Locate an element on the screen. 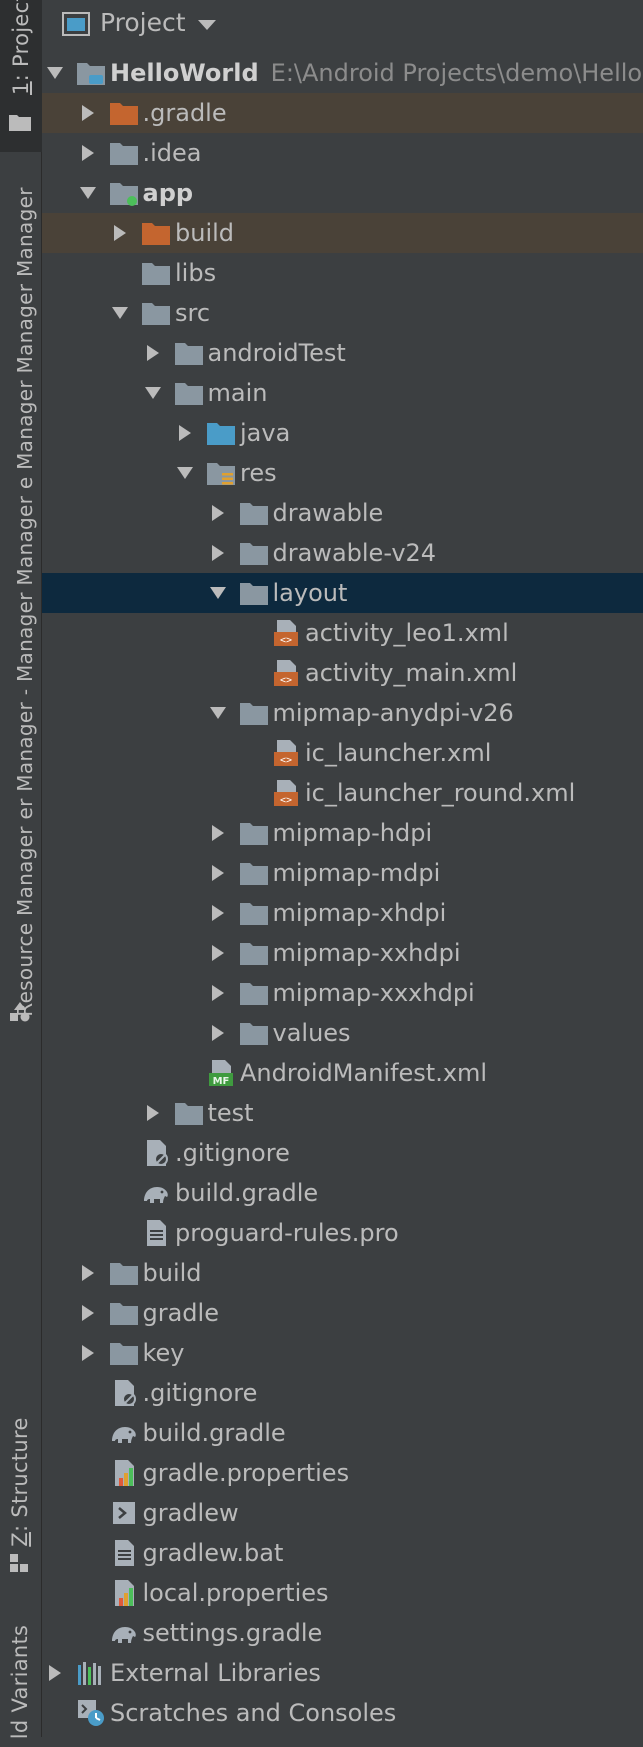 This screenshot has width=643, height=1747. tree-node: src is located at coordinates (342, 313).